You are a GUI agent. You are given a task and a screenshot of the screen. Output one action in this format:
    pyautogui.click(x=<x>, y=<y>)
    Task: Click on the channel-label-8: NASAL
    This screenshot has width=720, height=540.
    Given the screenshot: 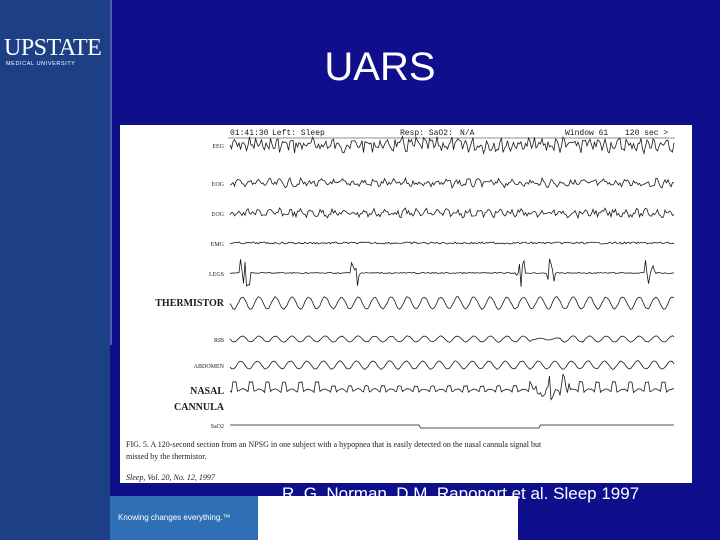 What is the action you would take?
    pyautogui.click(x=207, y=391)
    